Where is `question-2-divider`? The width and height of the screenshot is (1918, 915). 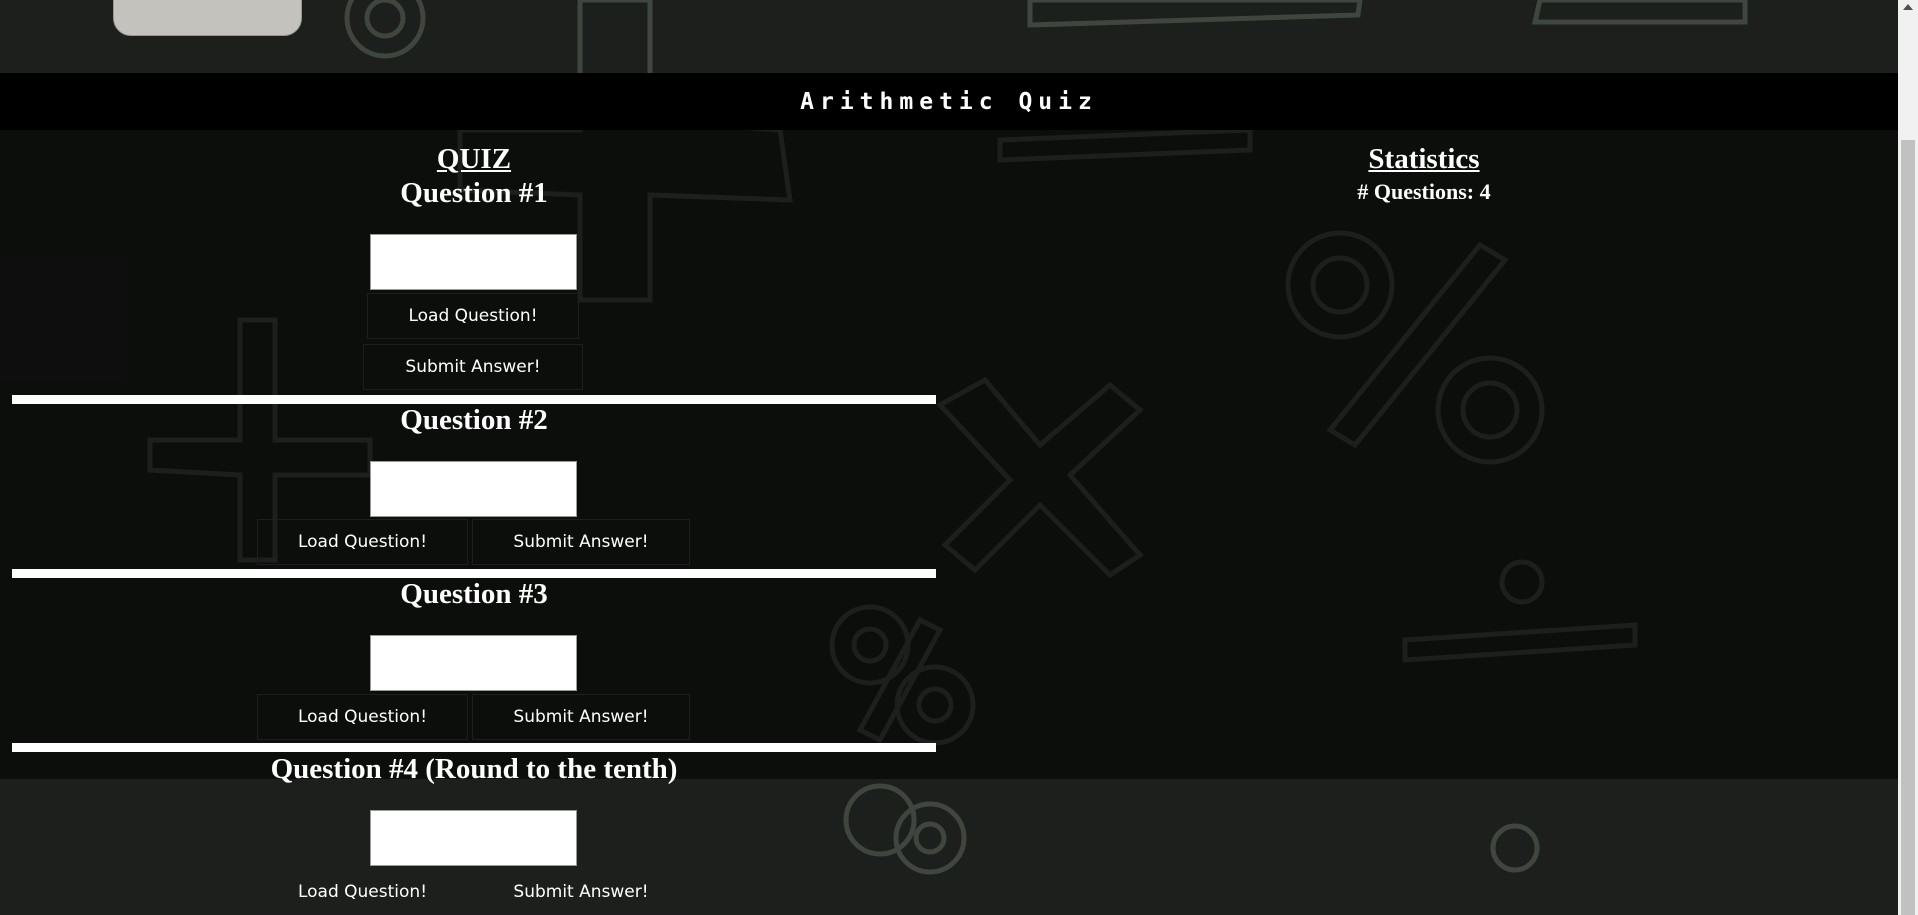
question-2-divider is located at coordinates (474, 573).